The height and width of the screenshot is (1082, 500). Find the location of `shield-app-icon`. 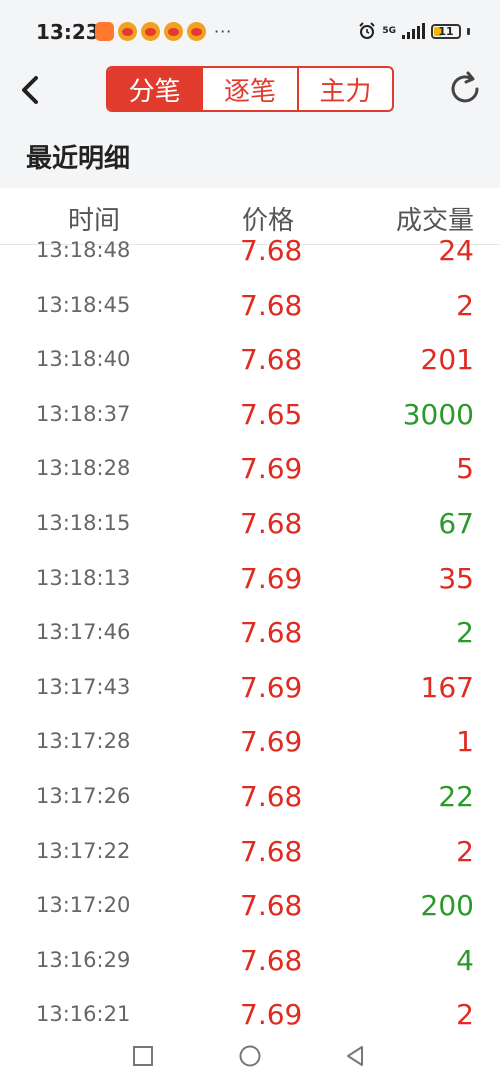

shield-app-icon is located at coordinates (104, 31).